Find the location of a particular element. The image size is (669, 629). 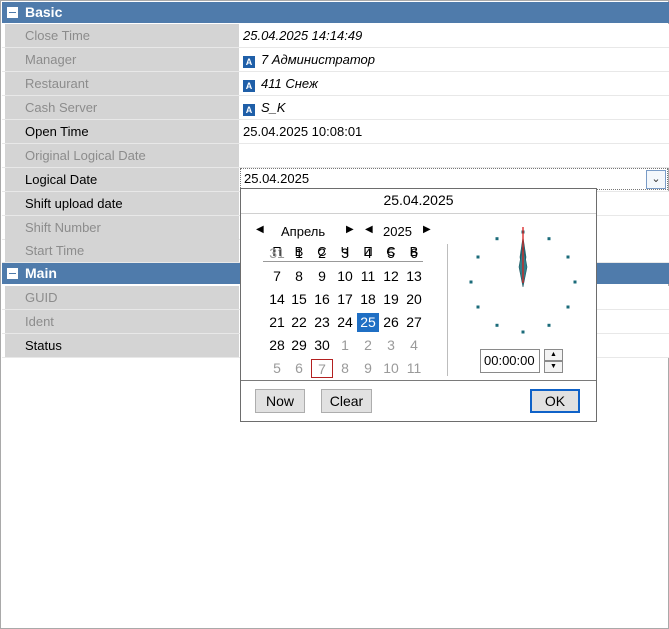

calendar-day: 21 is located at coordinates (277, 322).